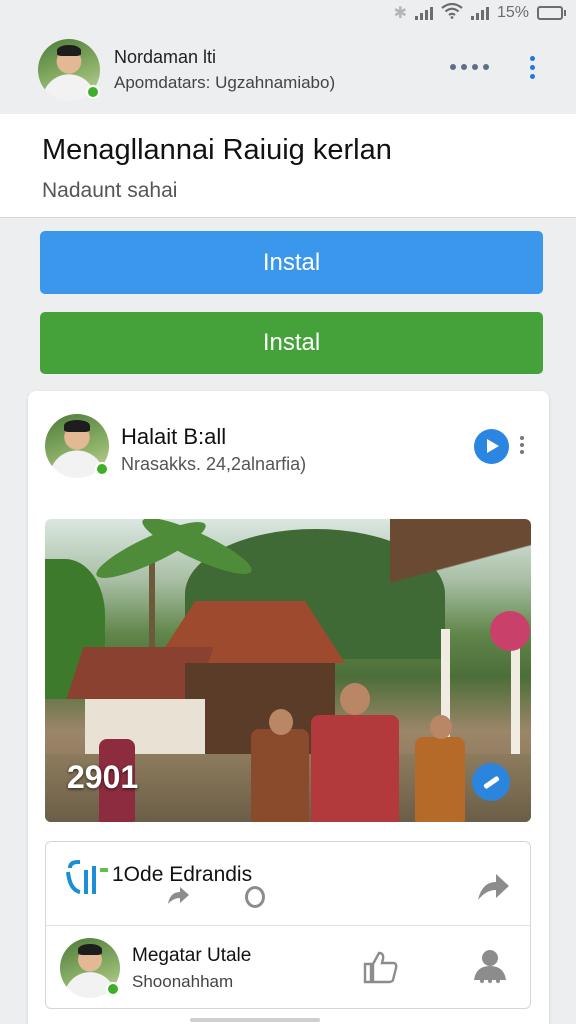 Image resolution: width=576 pixels, height=1024 pixels. What do you see at coordinates (400, 13) in the screenshot?
I see `bluetooth-icon: ✱` at bounding box center [400, 13].